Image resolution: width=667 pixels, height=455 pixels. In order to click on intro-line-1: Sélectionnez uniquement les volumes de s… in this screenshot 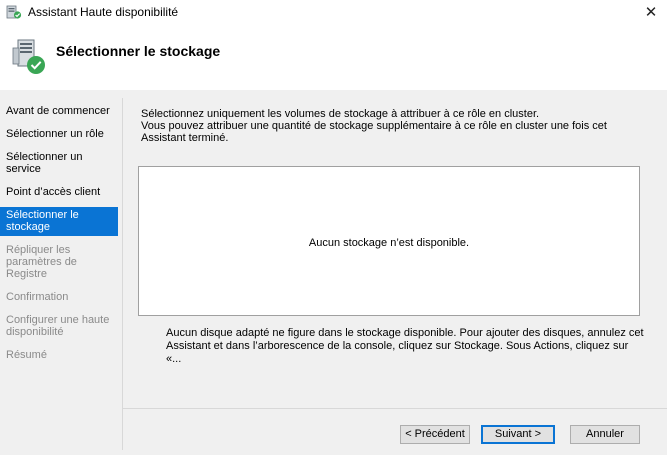, I will do `click(340, 114)`.